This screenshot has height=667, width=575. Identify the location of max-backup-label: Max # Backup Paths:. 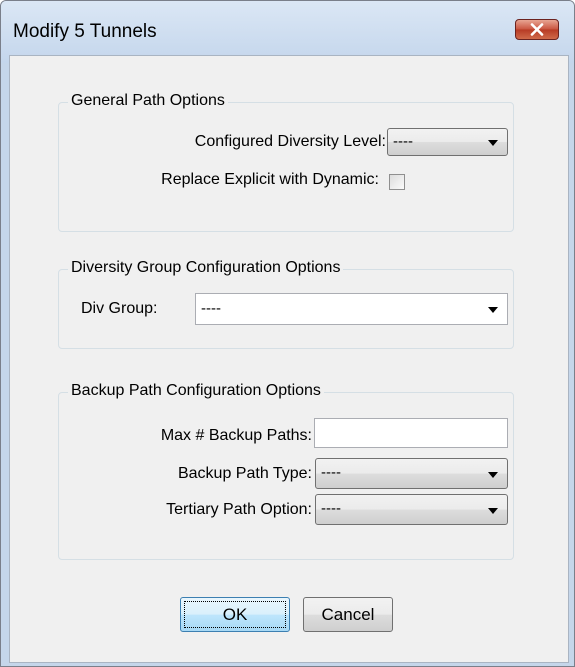
(236, 435).